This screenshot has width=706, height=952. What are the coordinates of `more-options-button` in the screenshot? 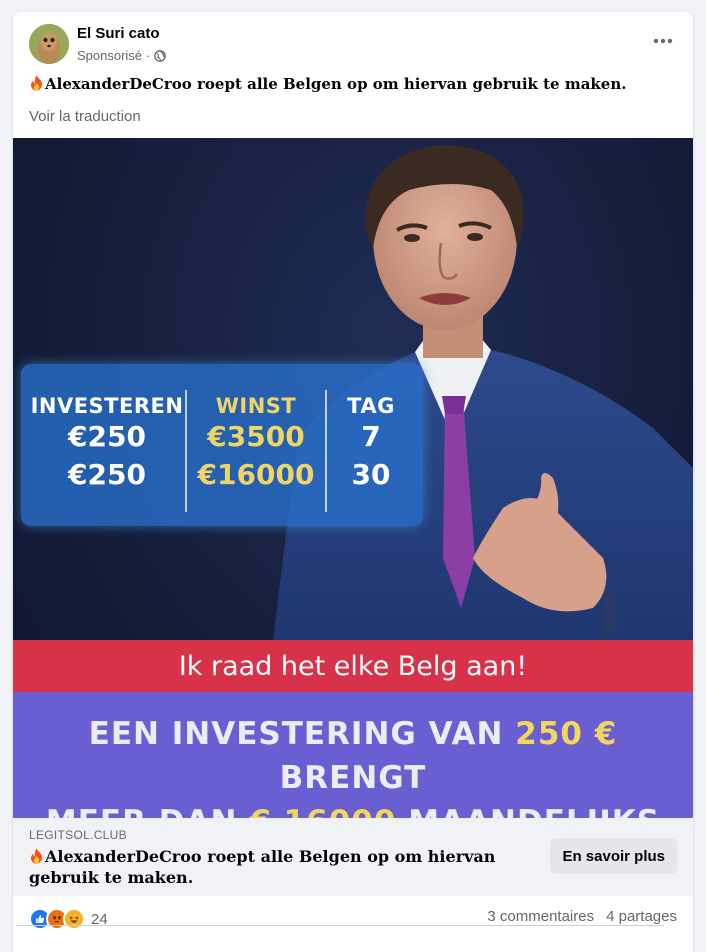 It's located at (663, 41).